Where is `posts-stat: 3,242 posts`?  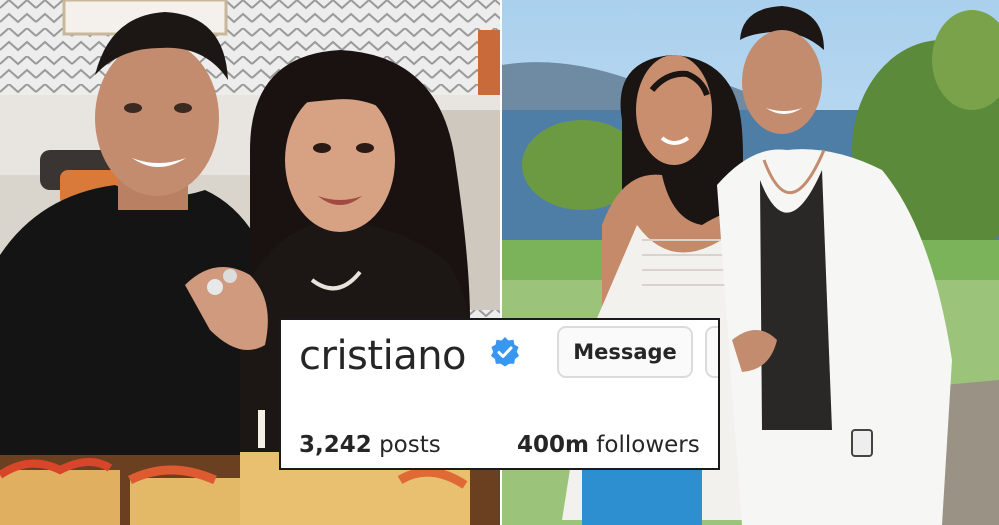
posts-stat: 3,242 posts is located at coordinates (370, 445).